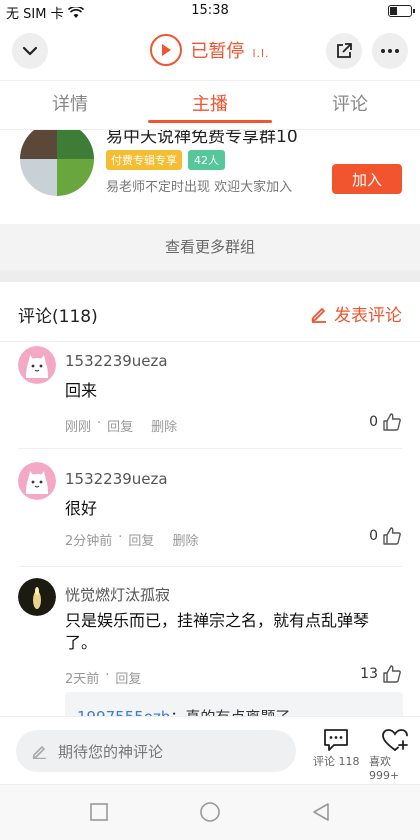  I want to click on clock: 15:38, so click(210, 10).